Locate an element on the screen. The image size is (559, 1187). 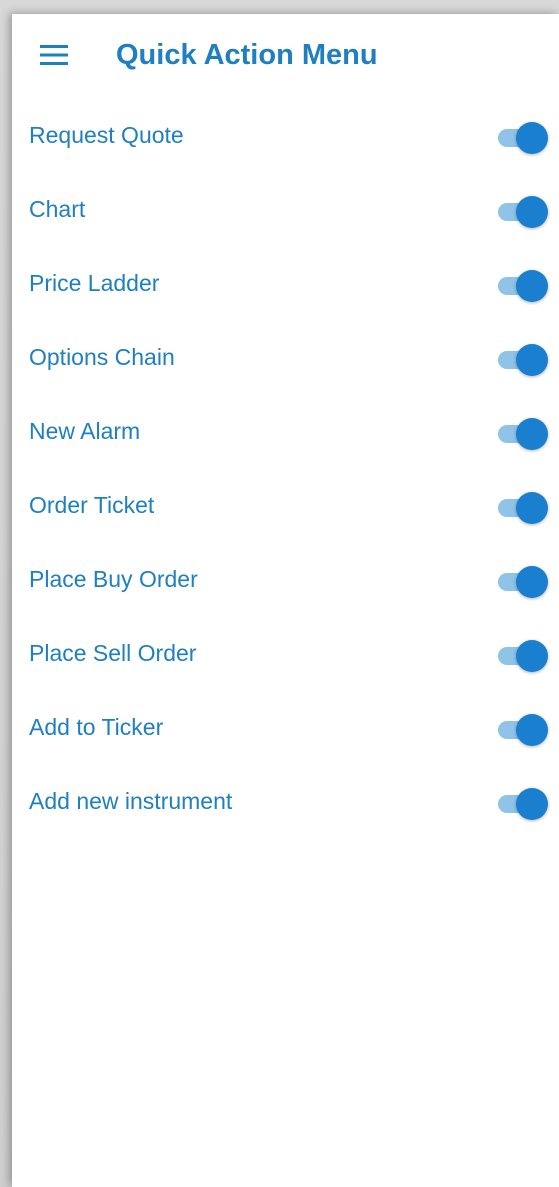
list-item-label: Order Ticket is located at coordinates (92, 505).